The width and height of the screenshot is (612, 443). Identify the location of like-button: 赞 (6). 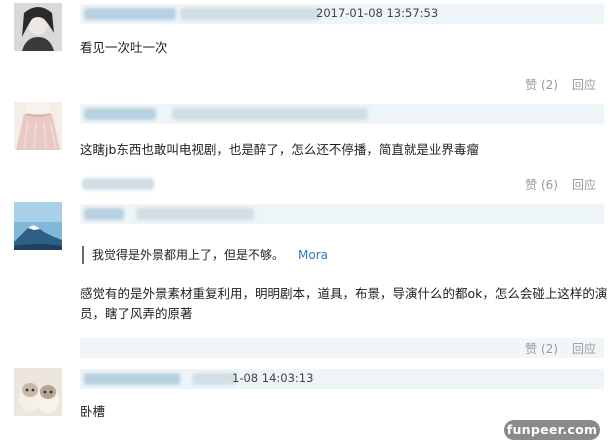
(541, 185).